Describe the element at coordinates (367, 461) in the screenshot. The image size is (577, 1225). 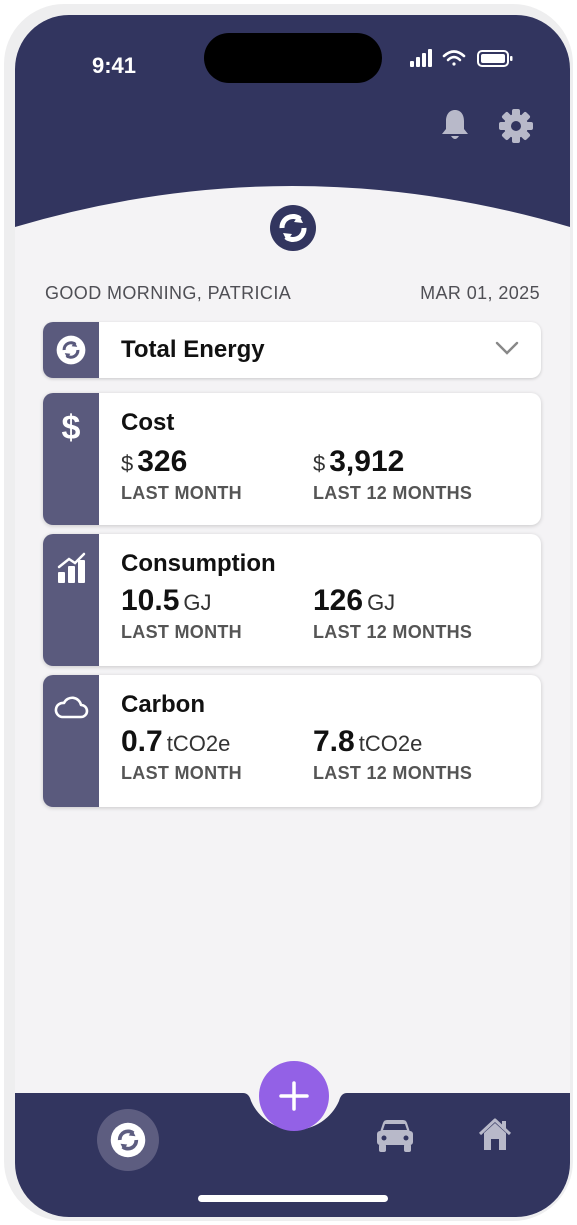
I see `stat-value: 3,912` at that location.